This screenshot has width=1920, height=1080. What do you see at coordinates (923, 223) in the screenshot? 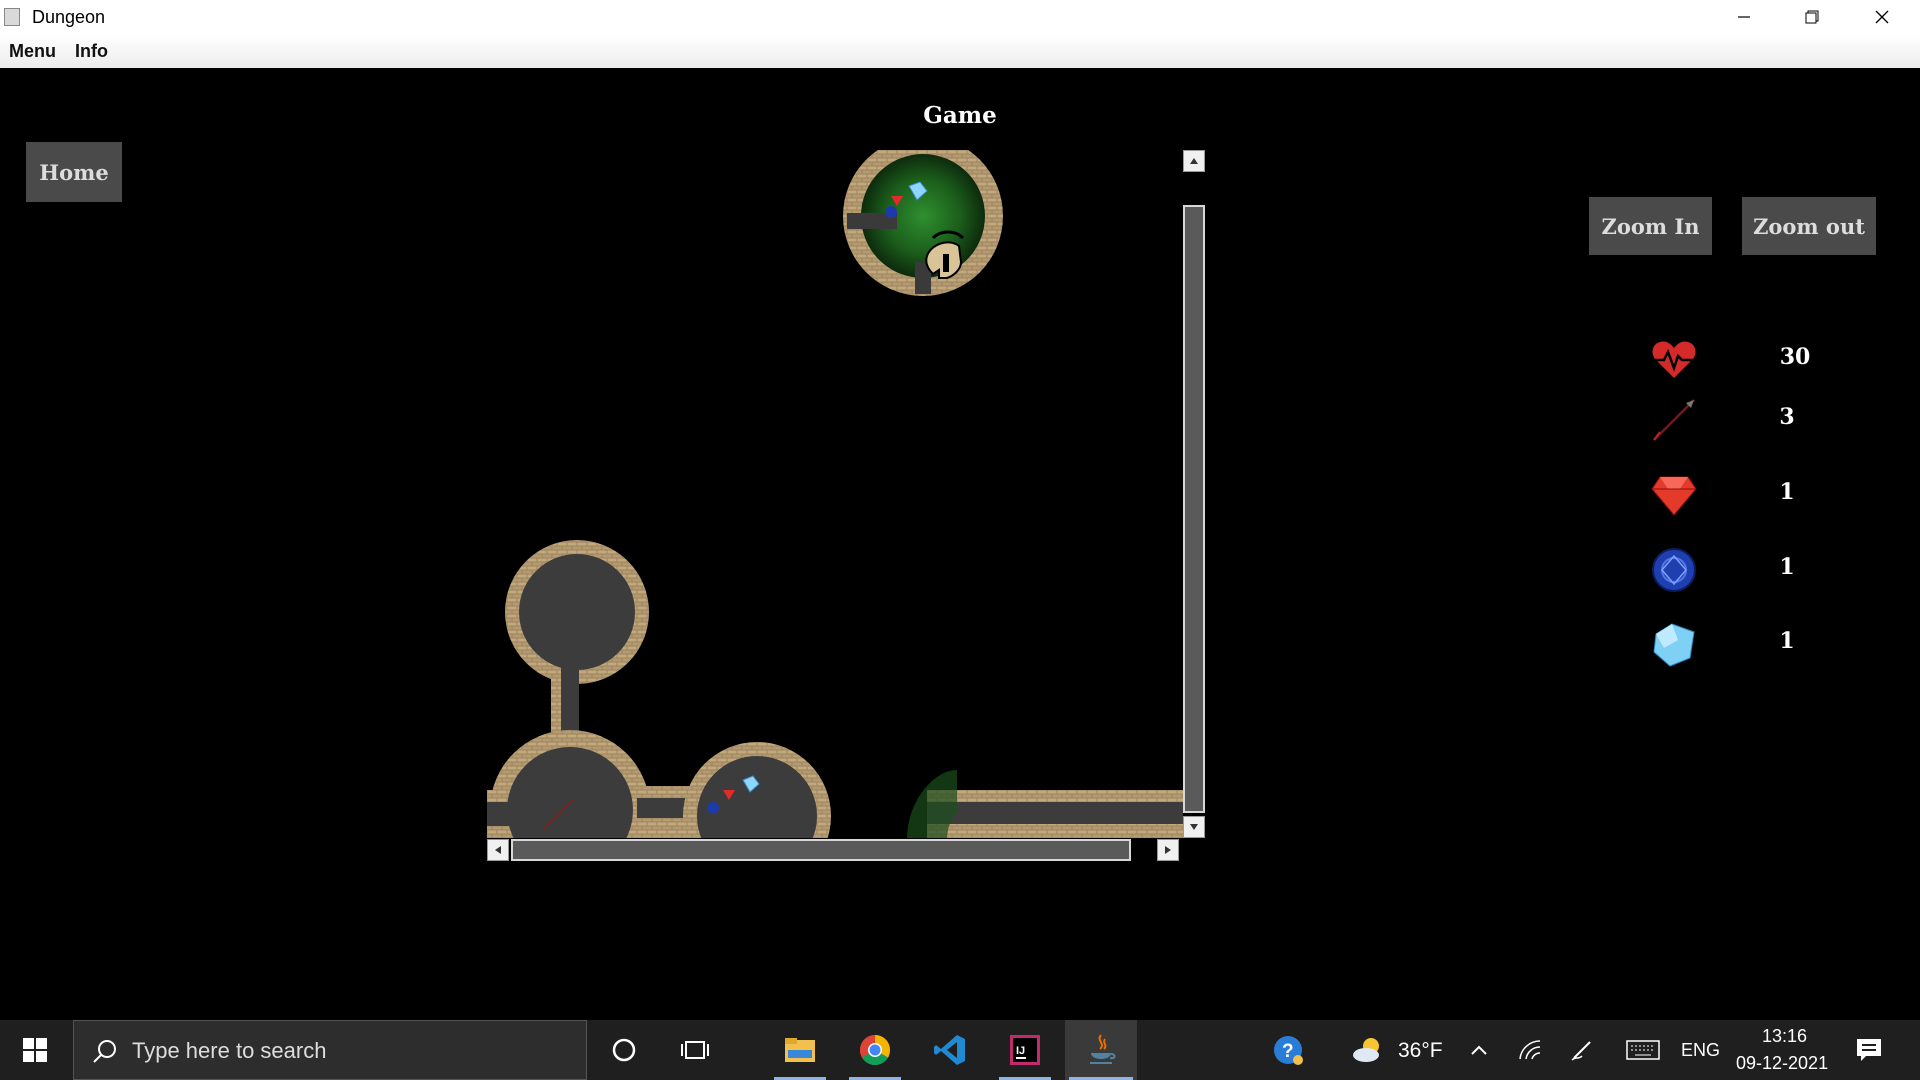
I see `player-cave` at bounding box center [923, 223].